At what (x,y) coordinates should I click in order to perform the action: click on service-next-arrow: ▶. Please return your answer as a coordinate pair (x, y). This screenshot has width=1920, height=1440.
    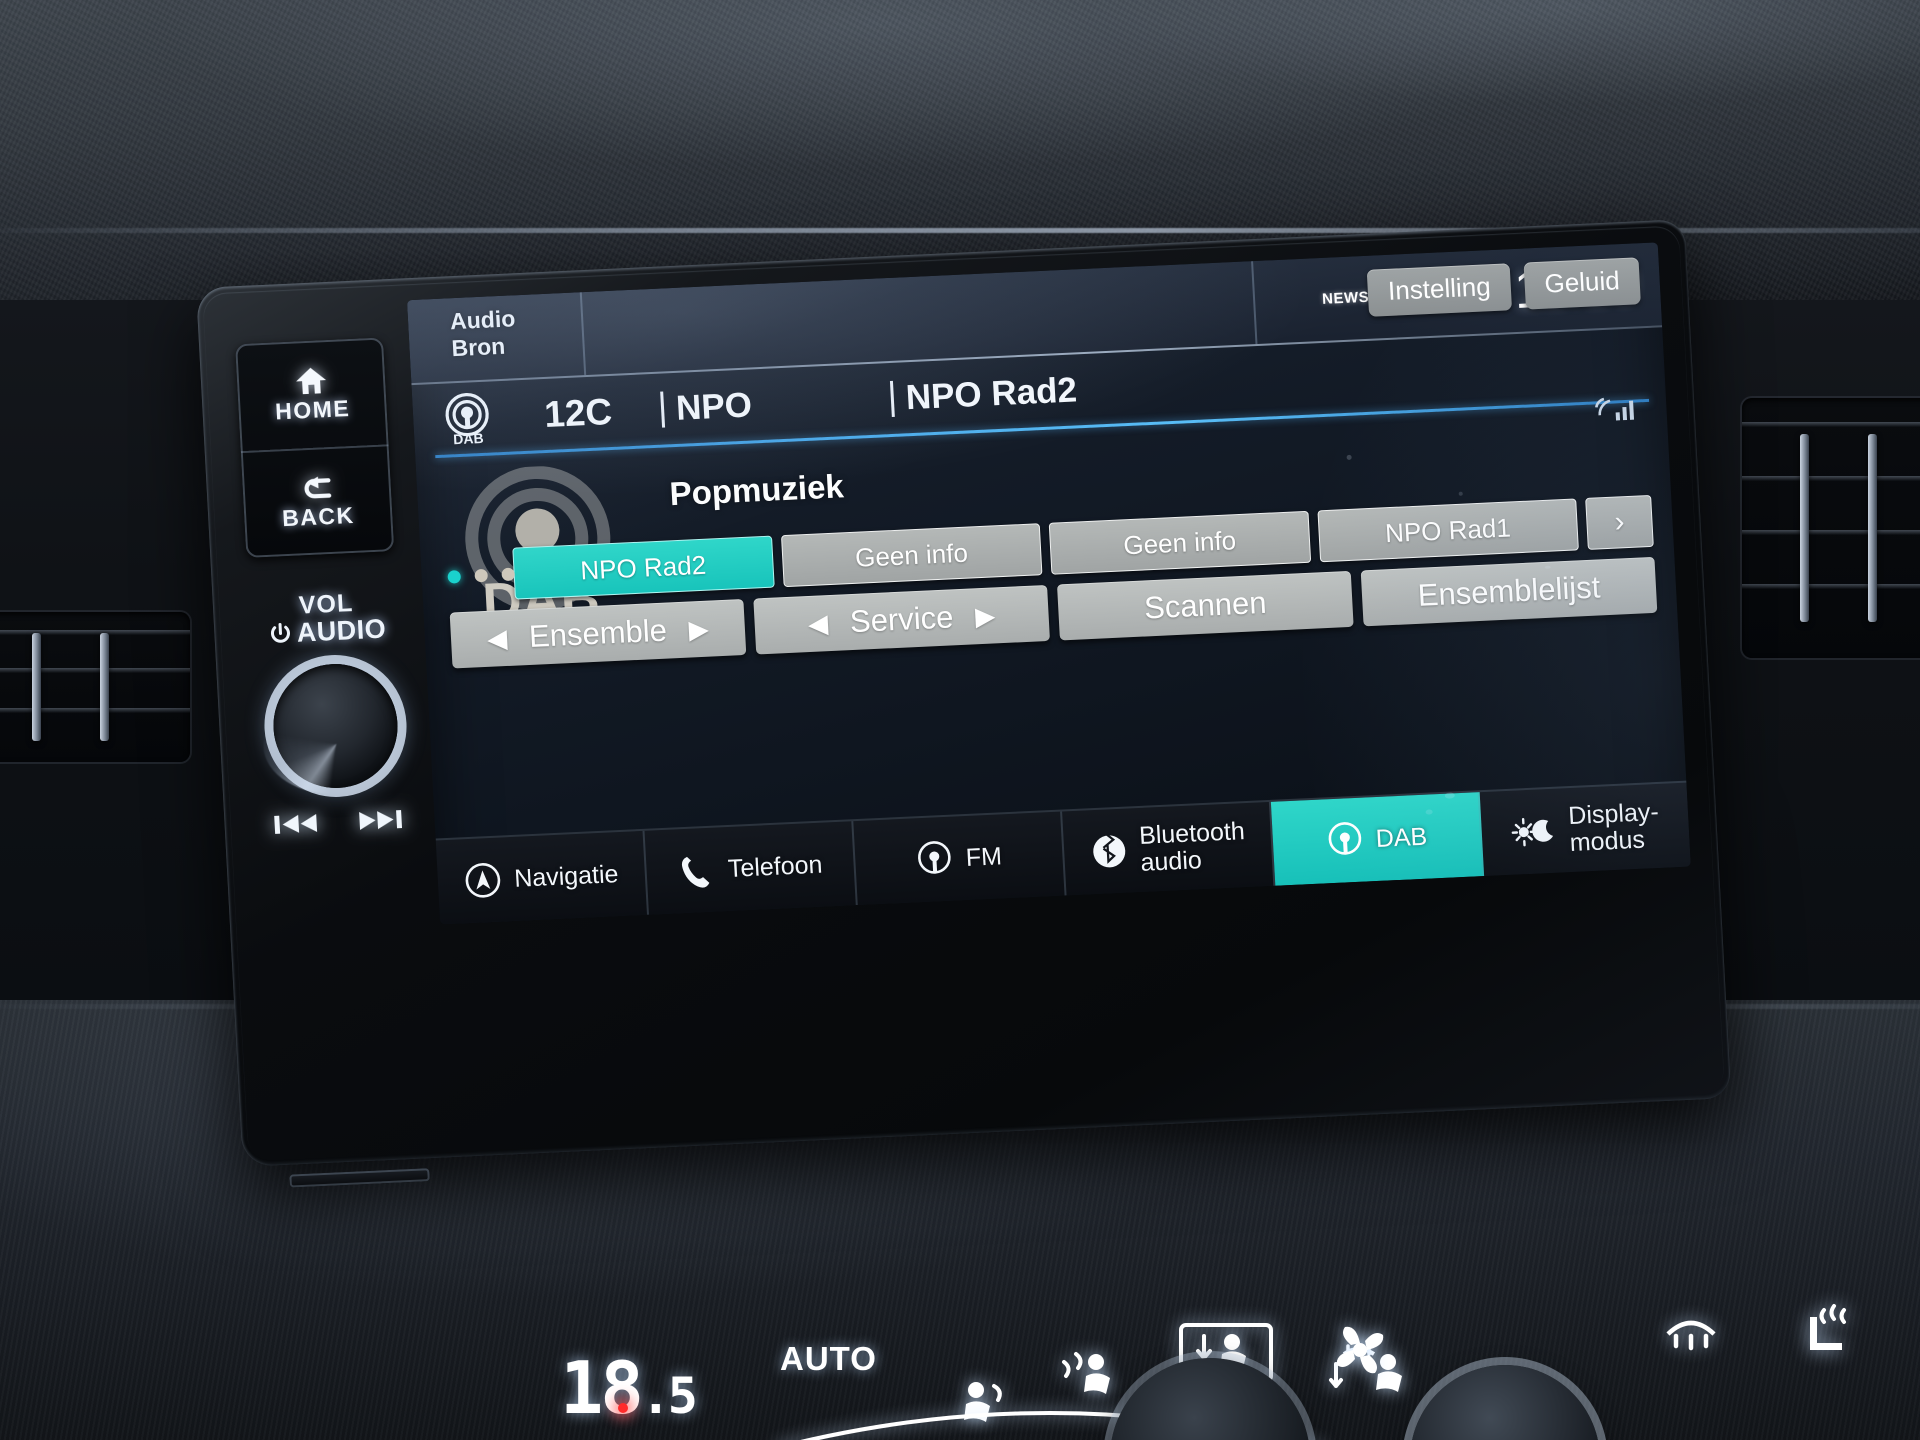
    Looking at the image, I should click on (985, 615).